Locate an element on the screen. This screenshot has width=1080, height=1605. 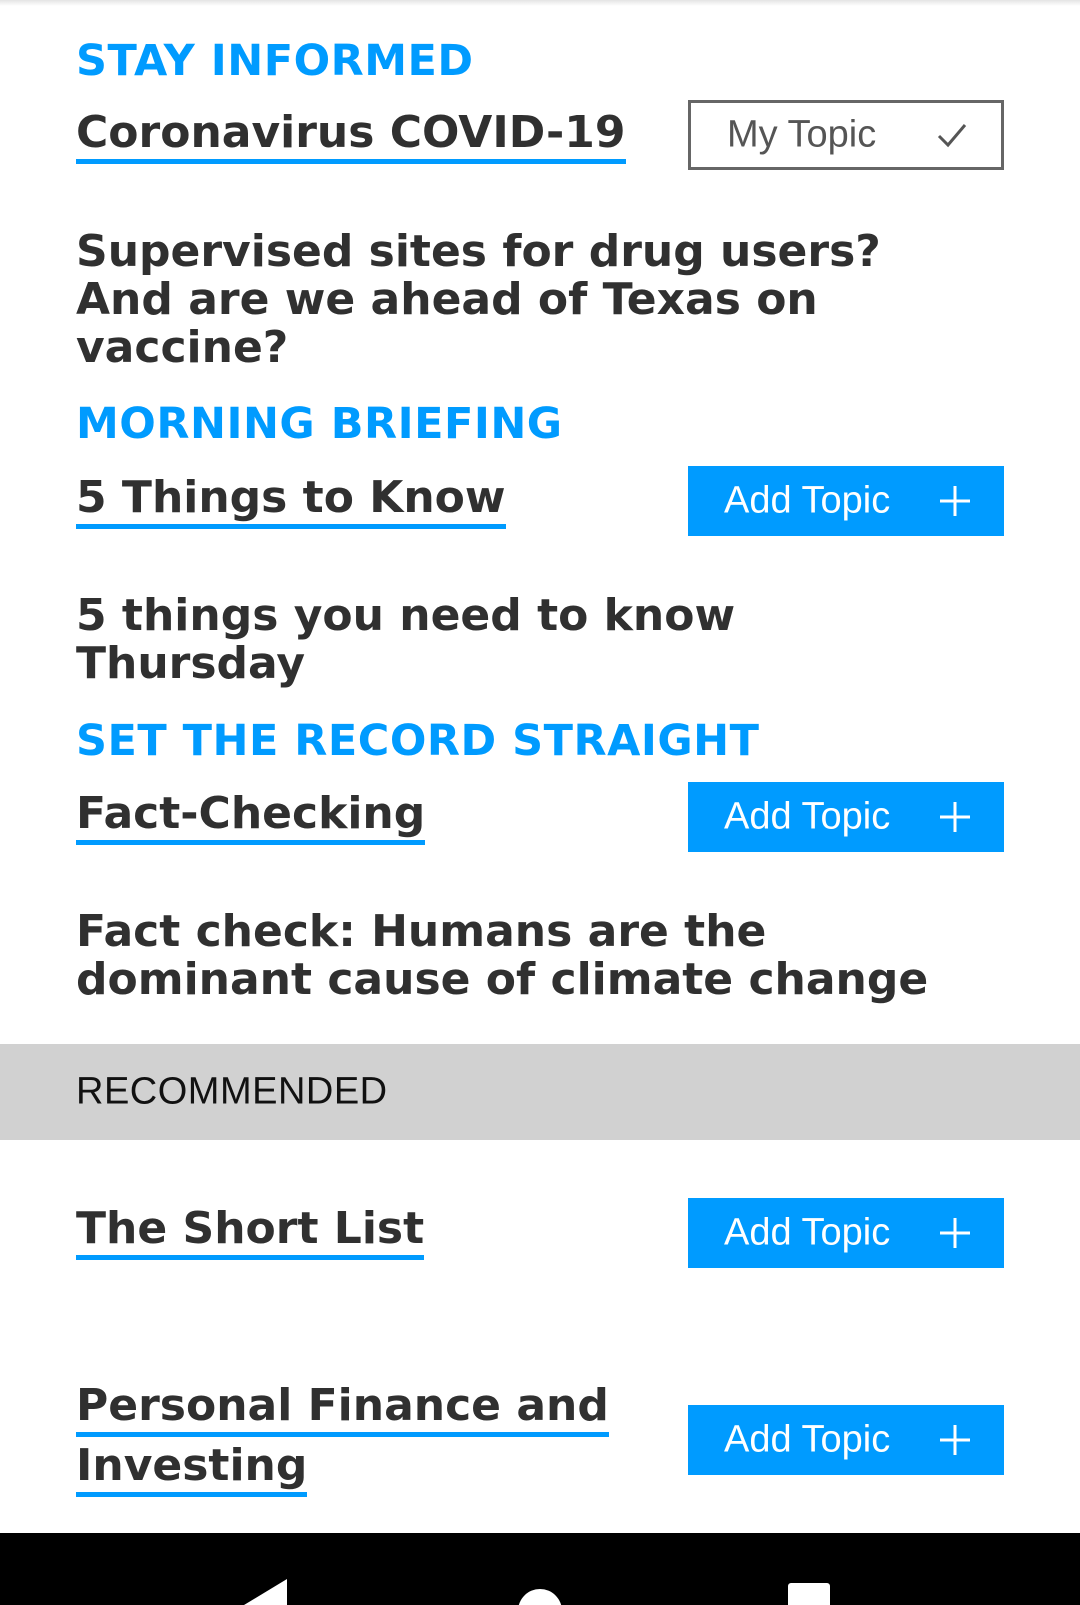
topic-title-text: Personal Finance and is located at coordinates (342, 1408).